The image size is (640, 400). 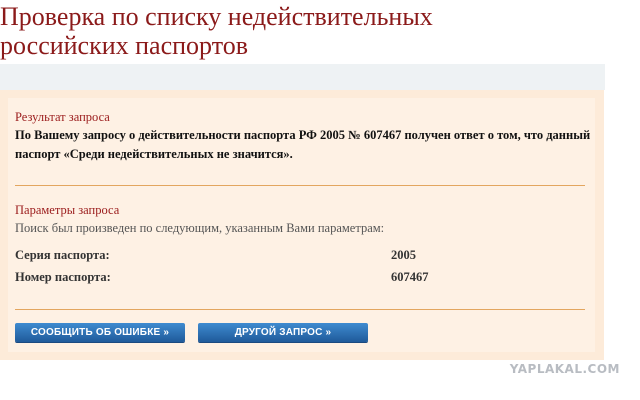 I want to click on param-value-series: 2005, so click(x=403, y=255).